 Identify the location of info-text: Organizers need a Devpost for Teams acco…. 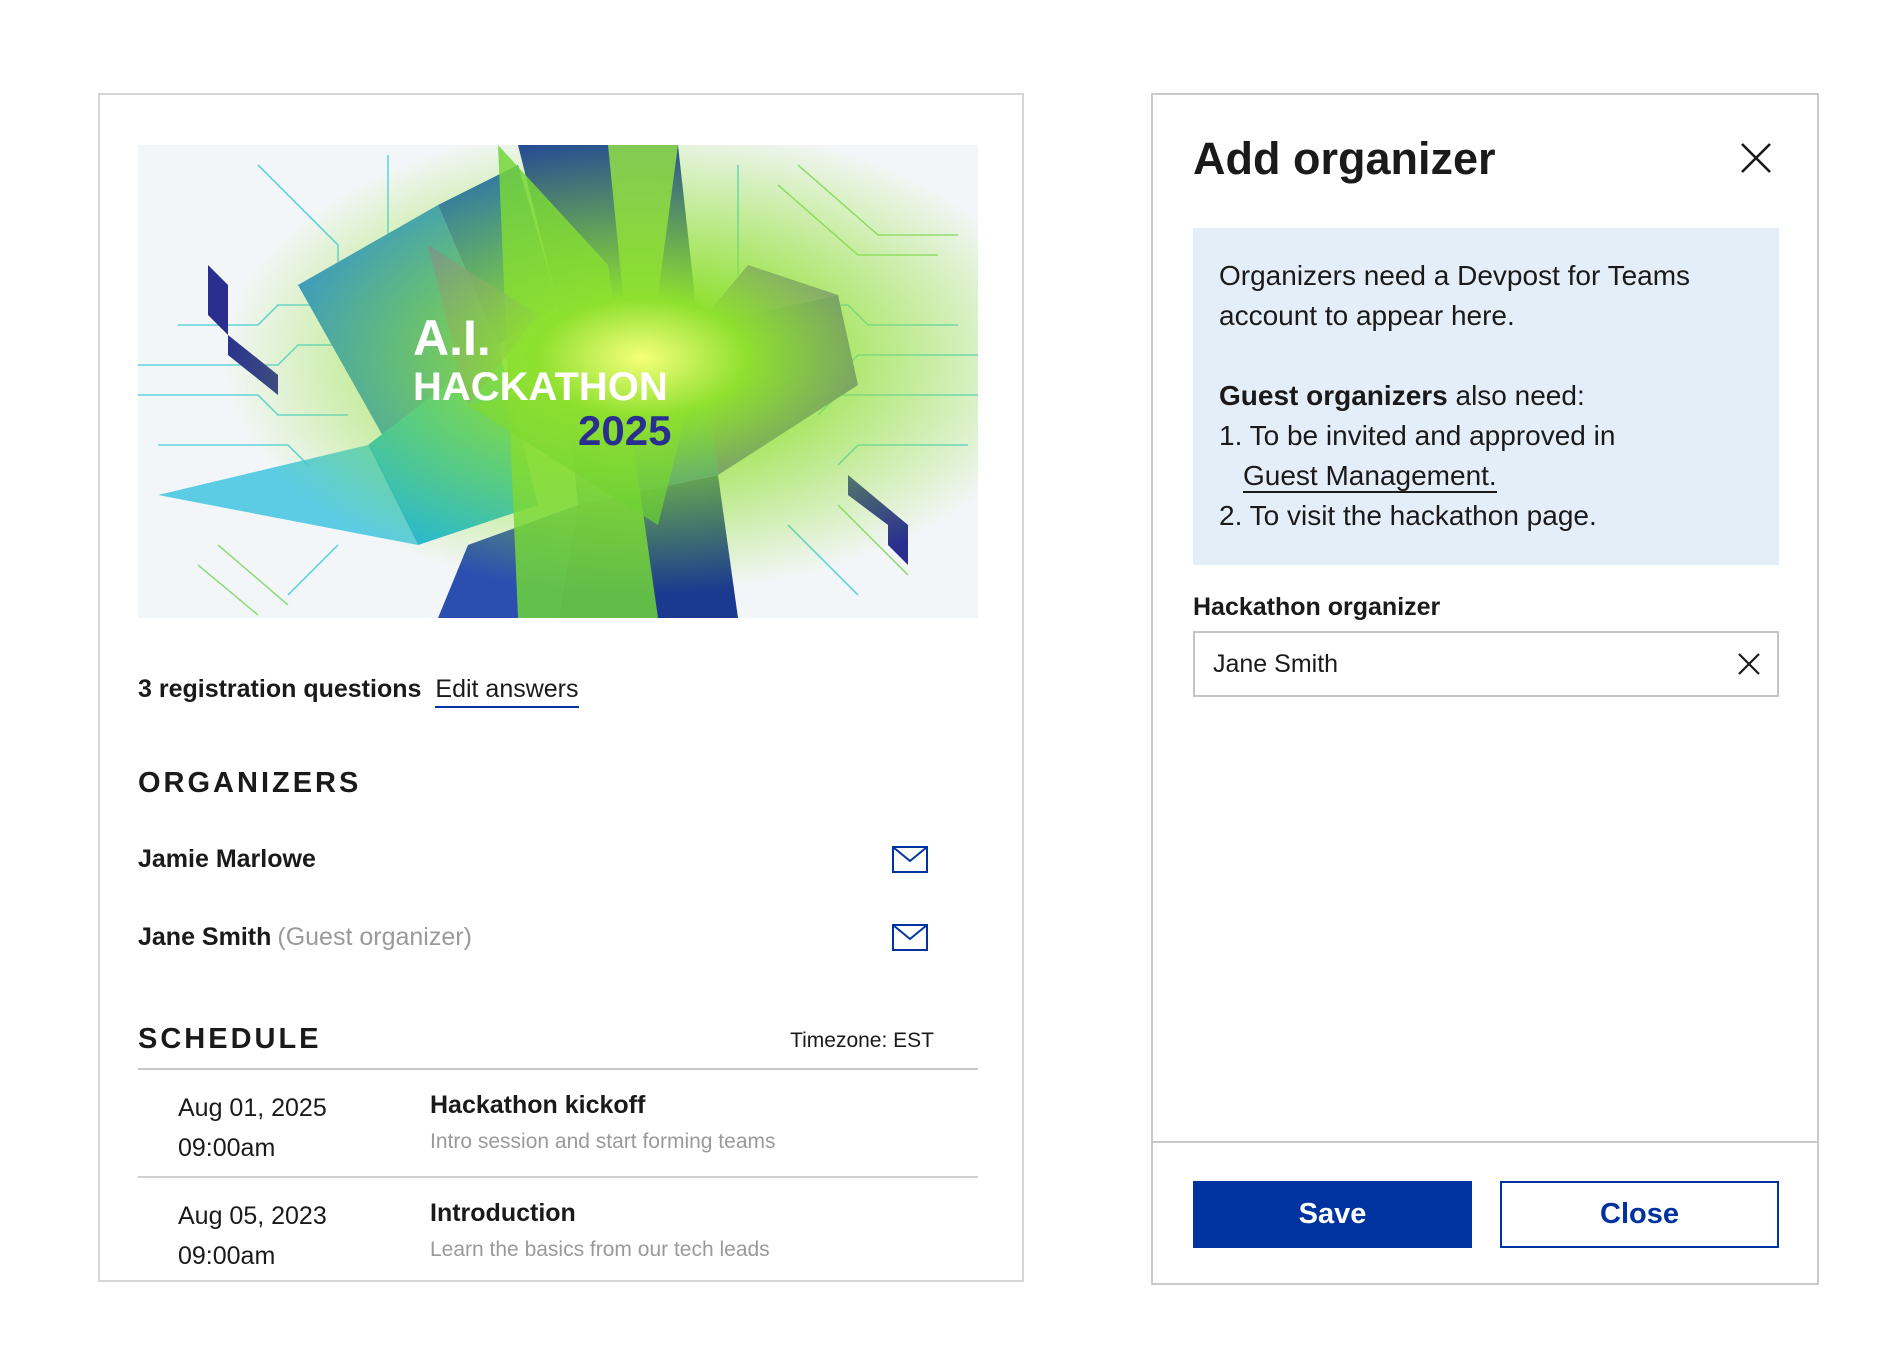
(1455, 295).